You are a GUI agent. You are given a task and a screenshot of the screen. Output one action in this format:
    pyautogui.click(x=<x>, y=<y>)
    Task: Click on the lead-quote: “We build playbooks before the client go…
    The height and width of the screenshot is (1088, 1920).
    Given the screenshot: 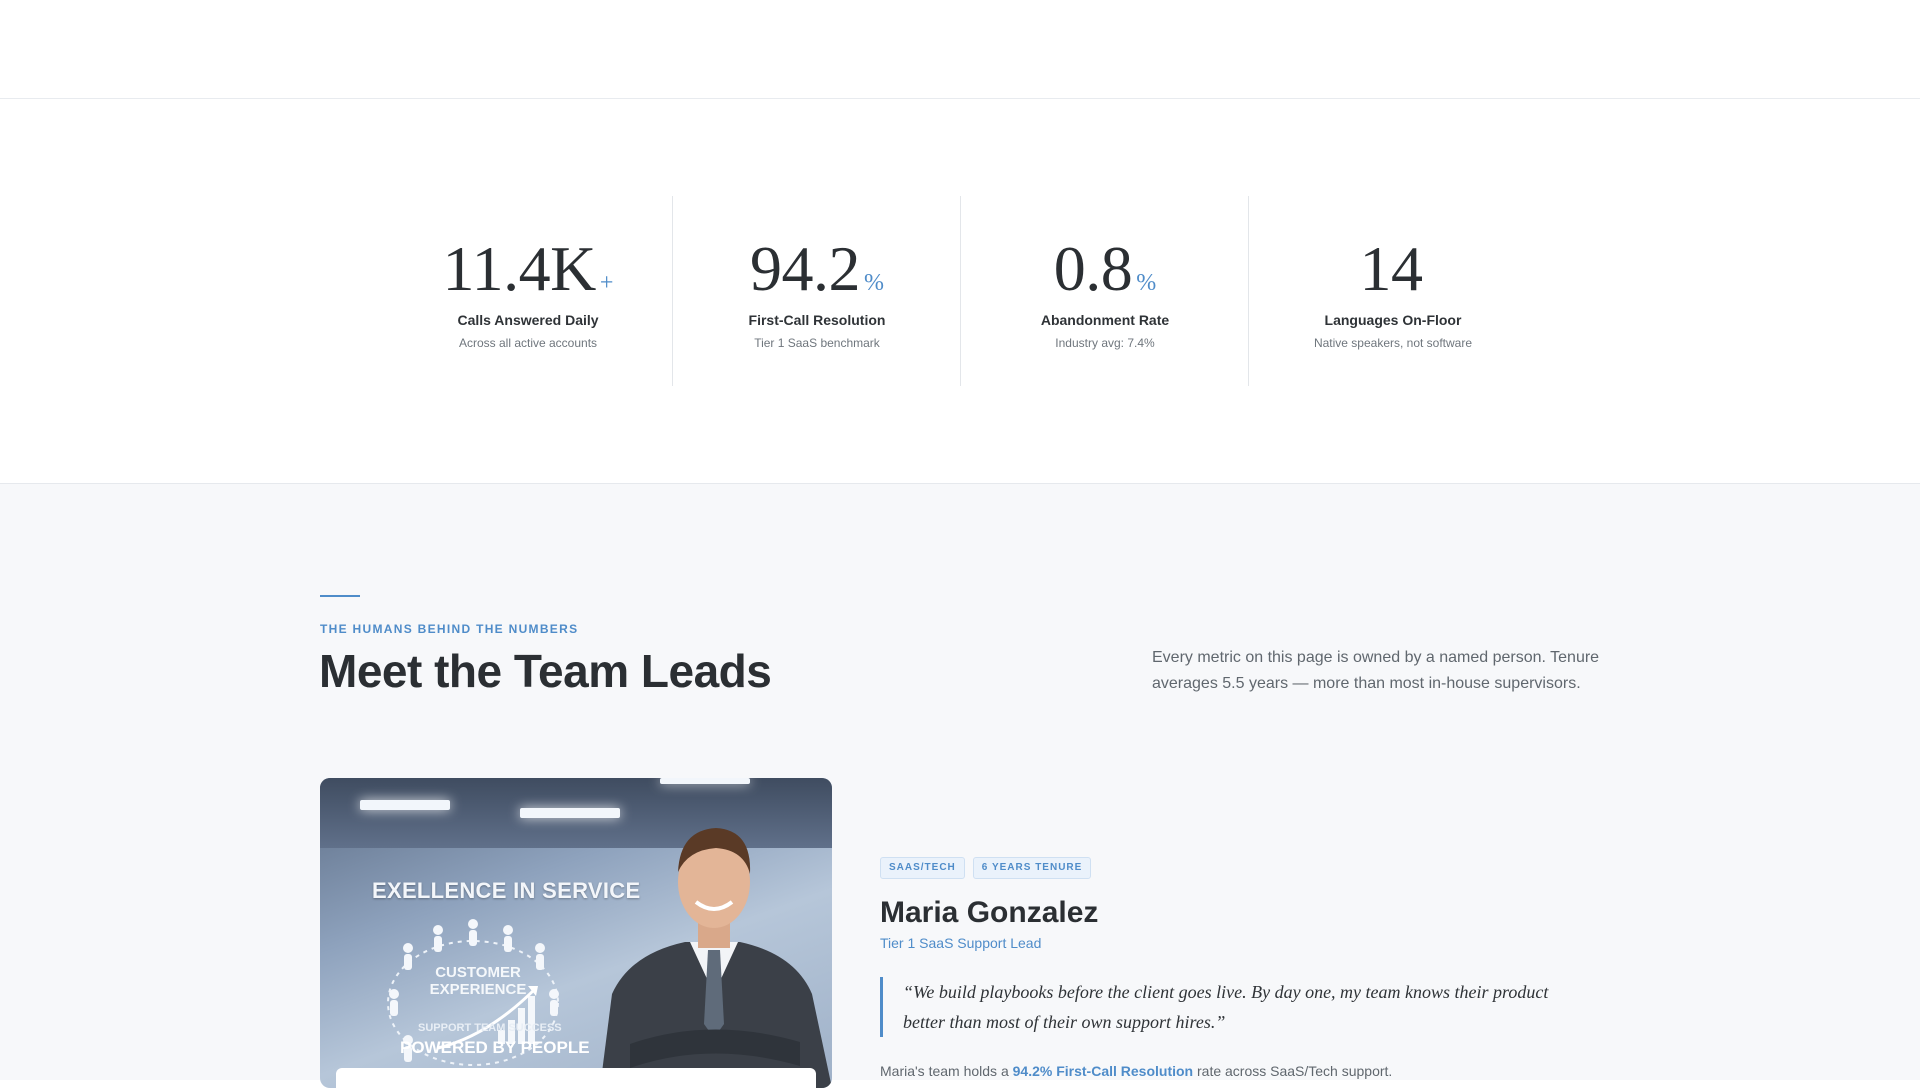 What is the action you would take?
    pyautogui.click(x=1236, y=1007)
    